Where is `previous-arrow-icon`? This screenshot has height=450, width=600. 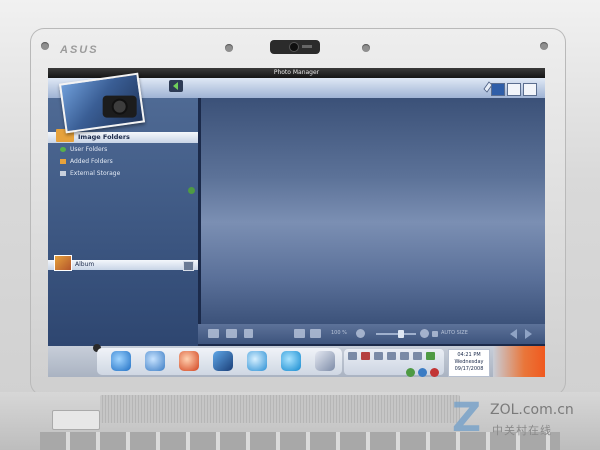 previous-arrow-icon is located at coordinates (513, 334).